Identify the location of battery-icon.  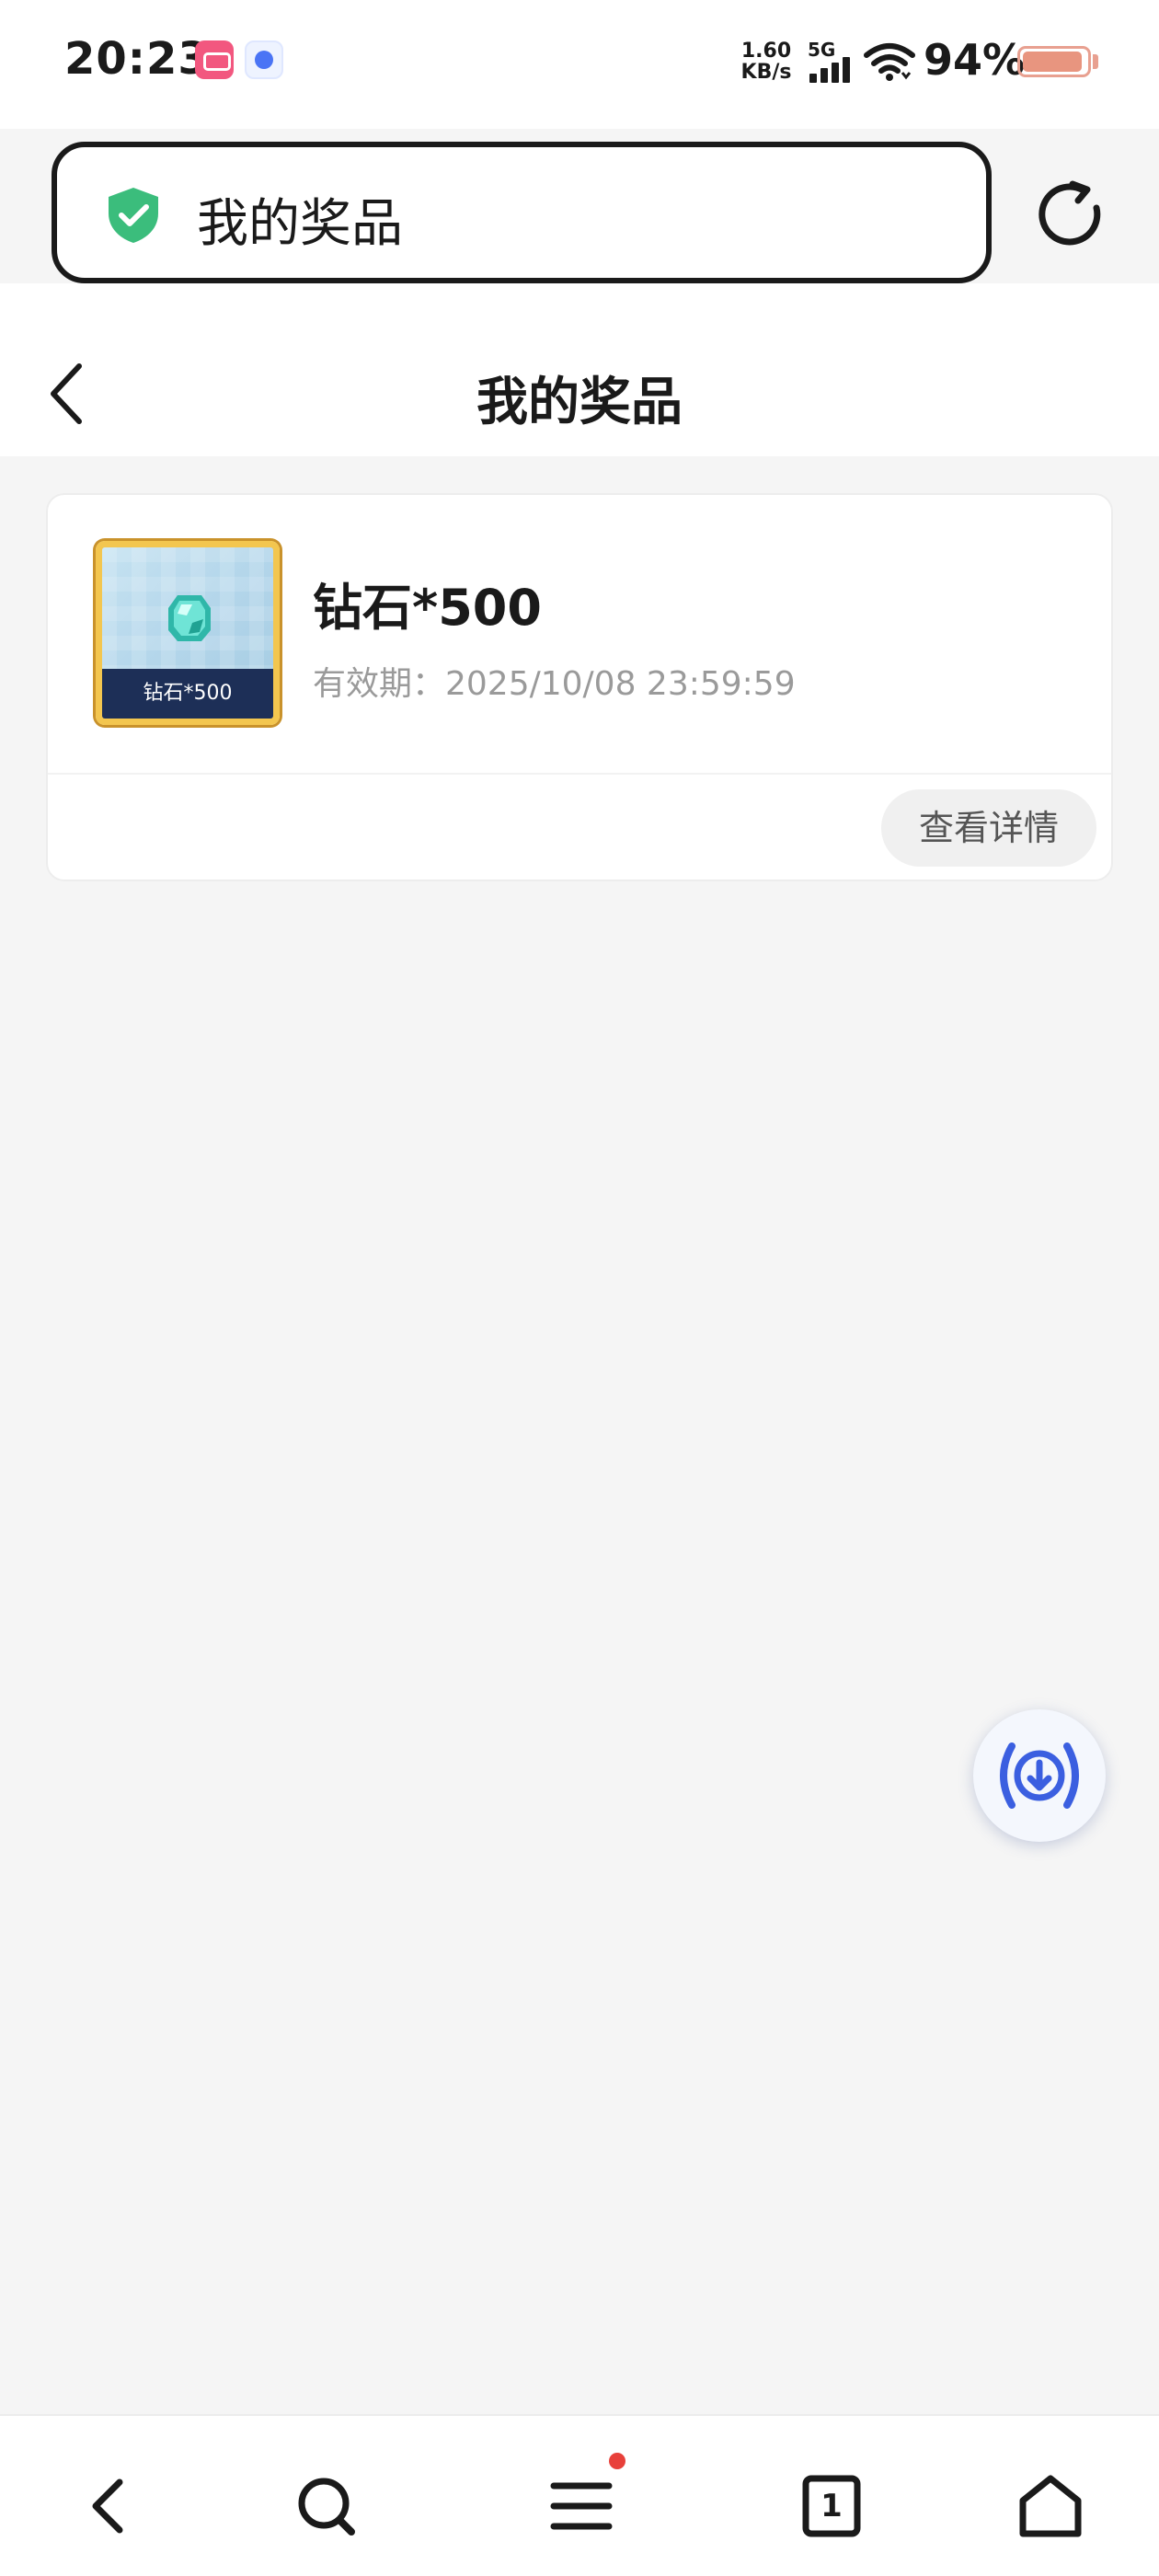
(1054, 61).